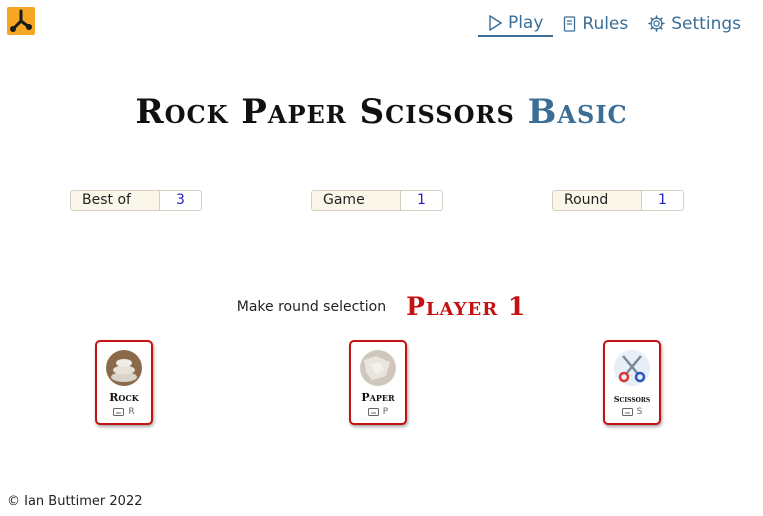 Image resolution: width=763 pixels, height=516 pixels. I want to click on stat-round-value: 1, so click(663, 200).